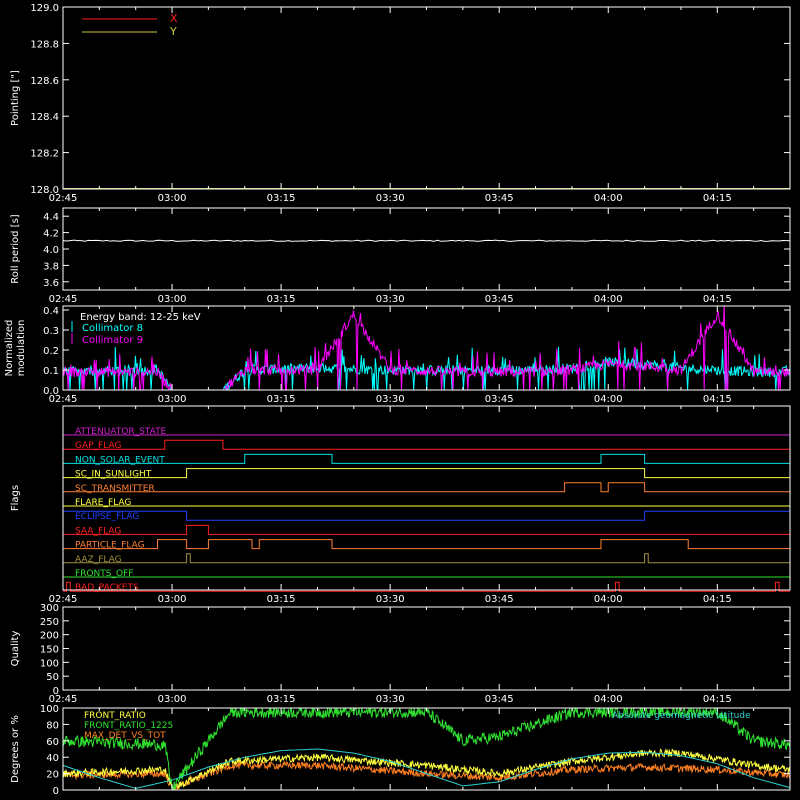 The width and height of the screenshot is (800, 800). Describe the element at coordinates (390, 399) in the screenshot. I see `modulation-xtick-label: 03:30` at that location.